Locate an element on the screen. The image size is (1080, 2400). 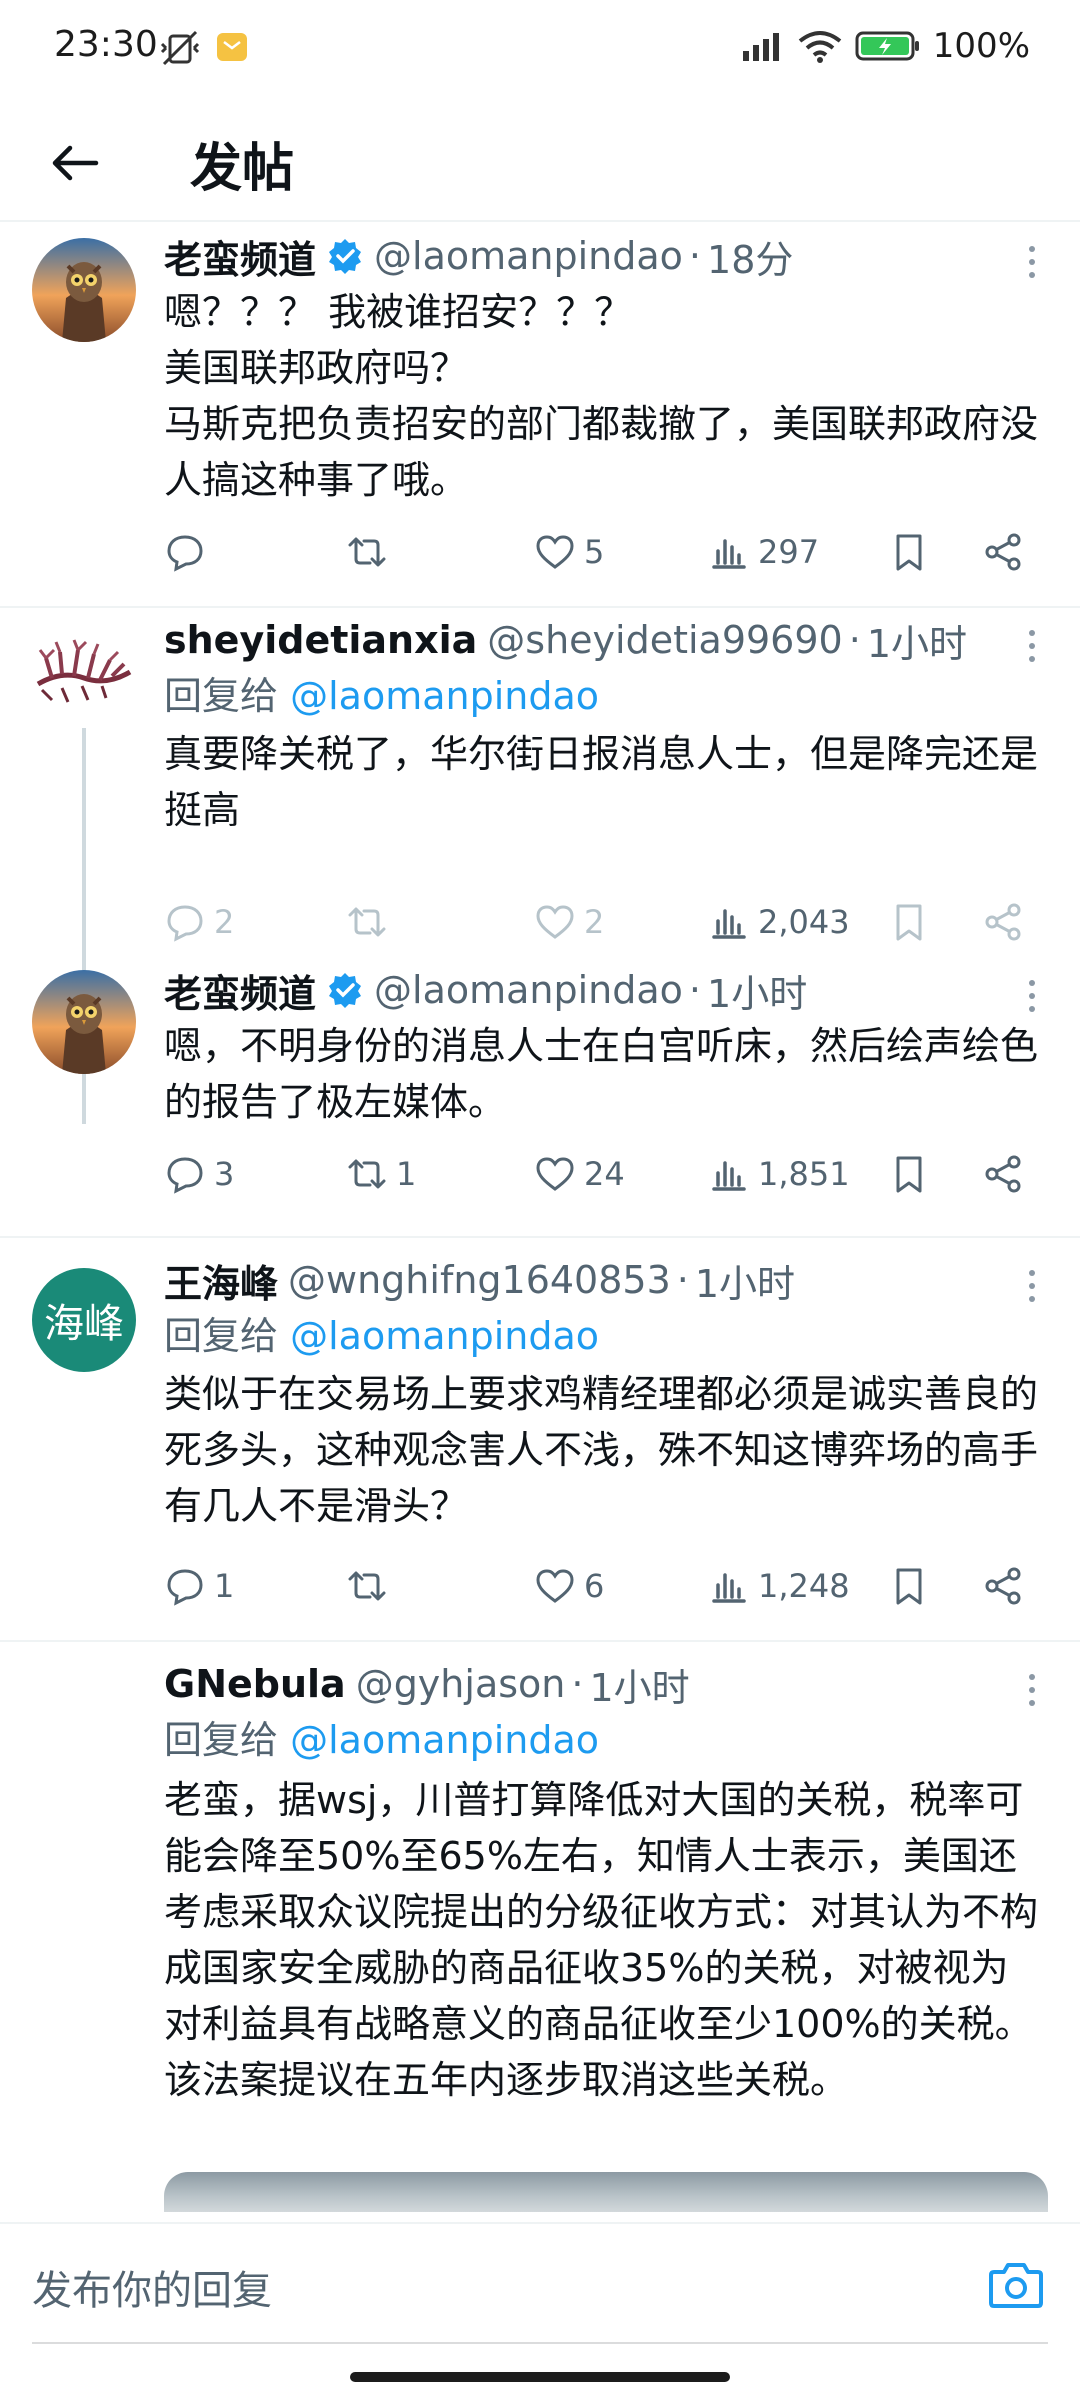
reply-button is located at coordinates (189, 552).